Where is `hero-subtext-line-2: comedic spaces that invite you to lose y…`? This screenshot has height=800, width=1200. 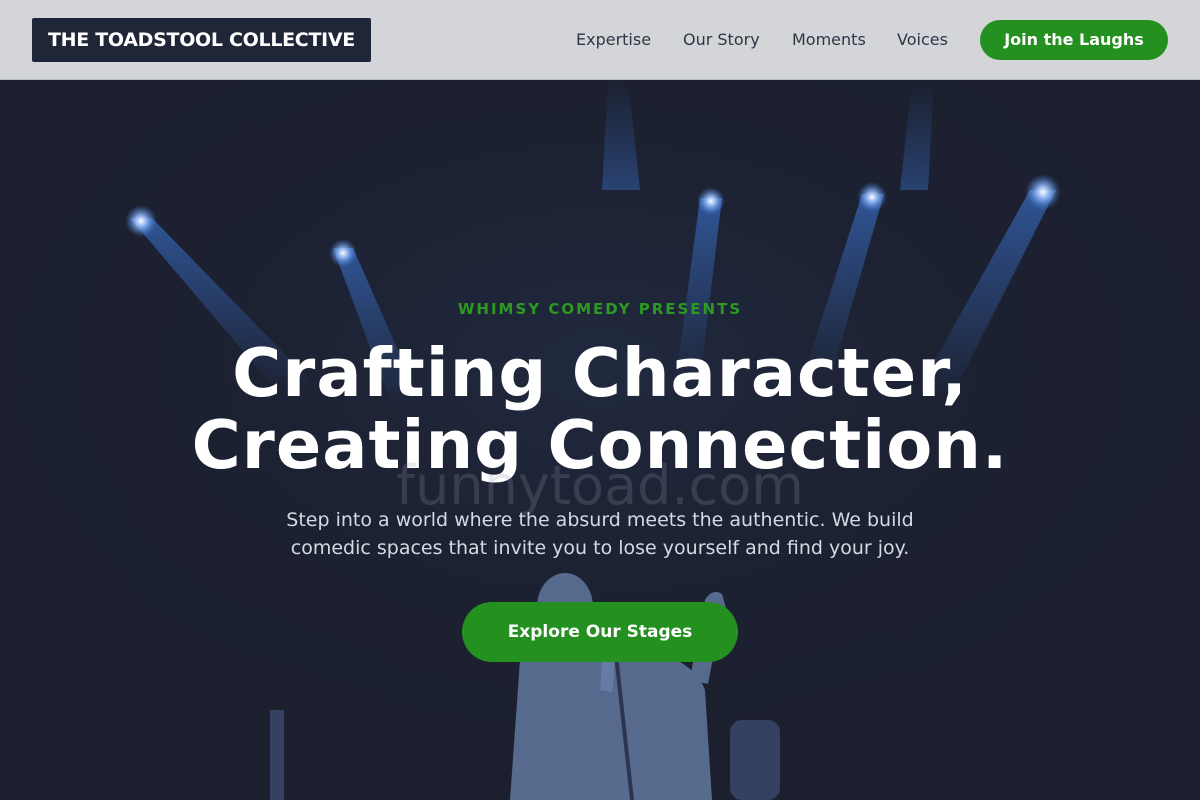 hero-subtext-line-2: comedic spaces that invite you to lose y… is located at coordinates (600, 548).